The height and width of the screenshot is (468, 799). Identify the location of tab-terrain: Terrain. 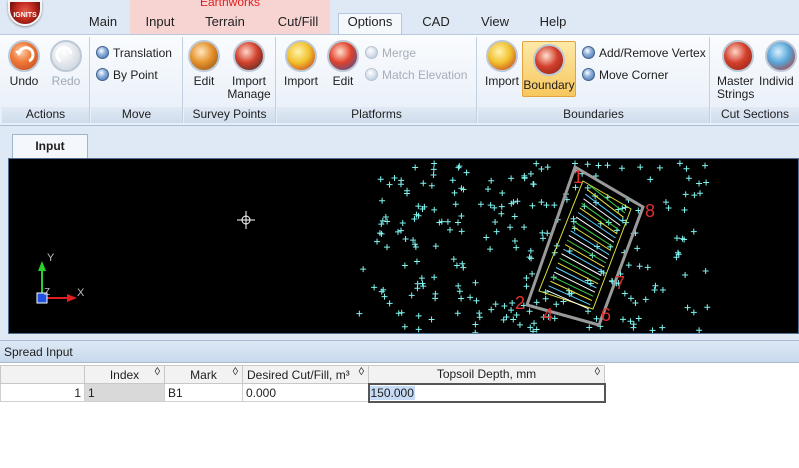
(225, 24).